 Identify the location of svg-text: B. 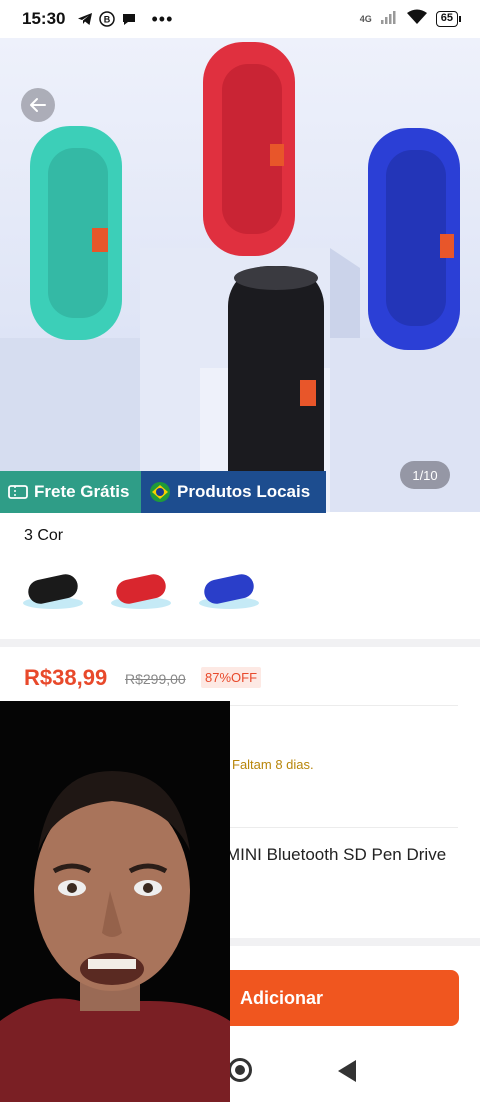
(107, 20).